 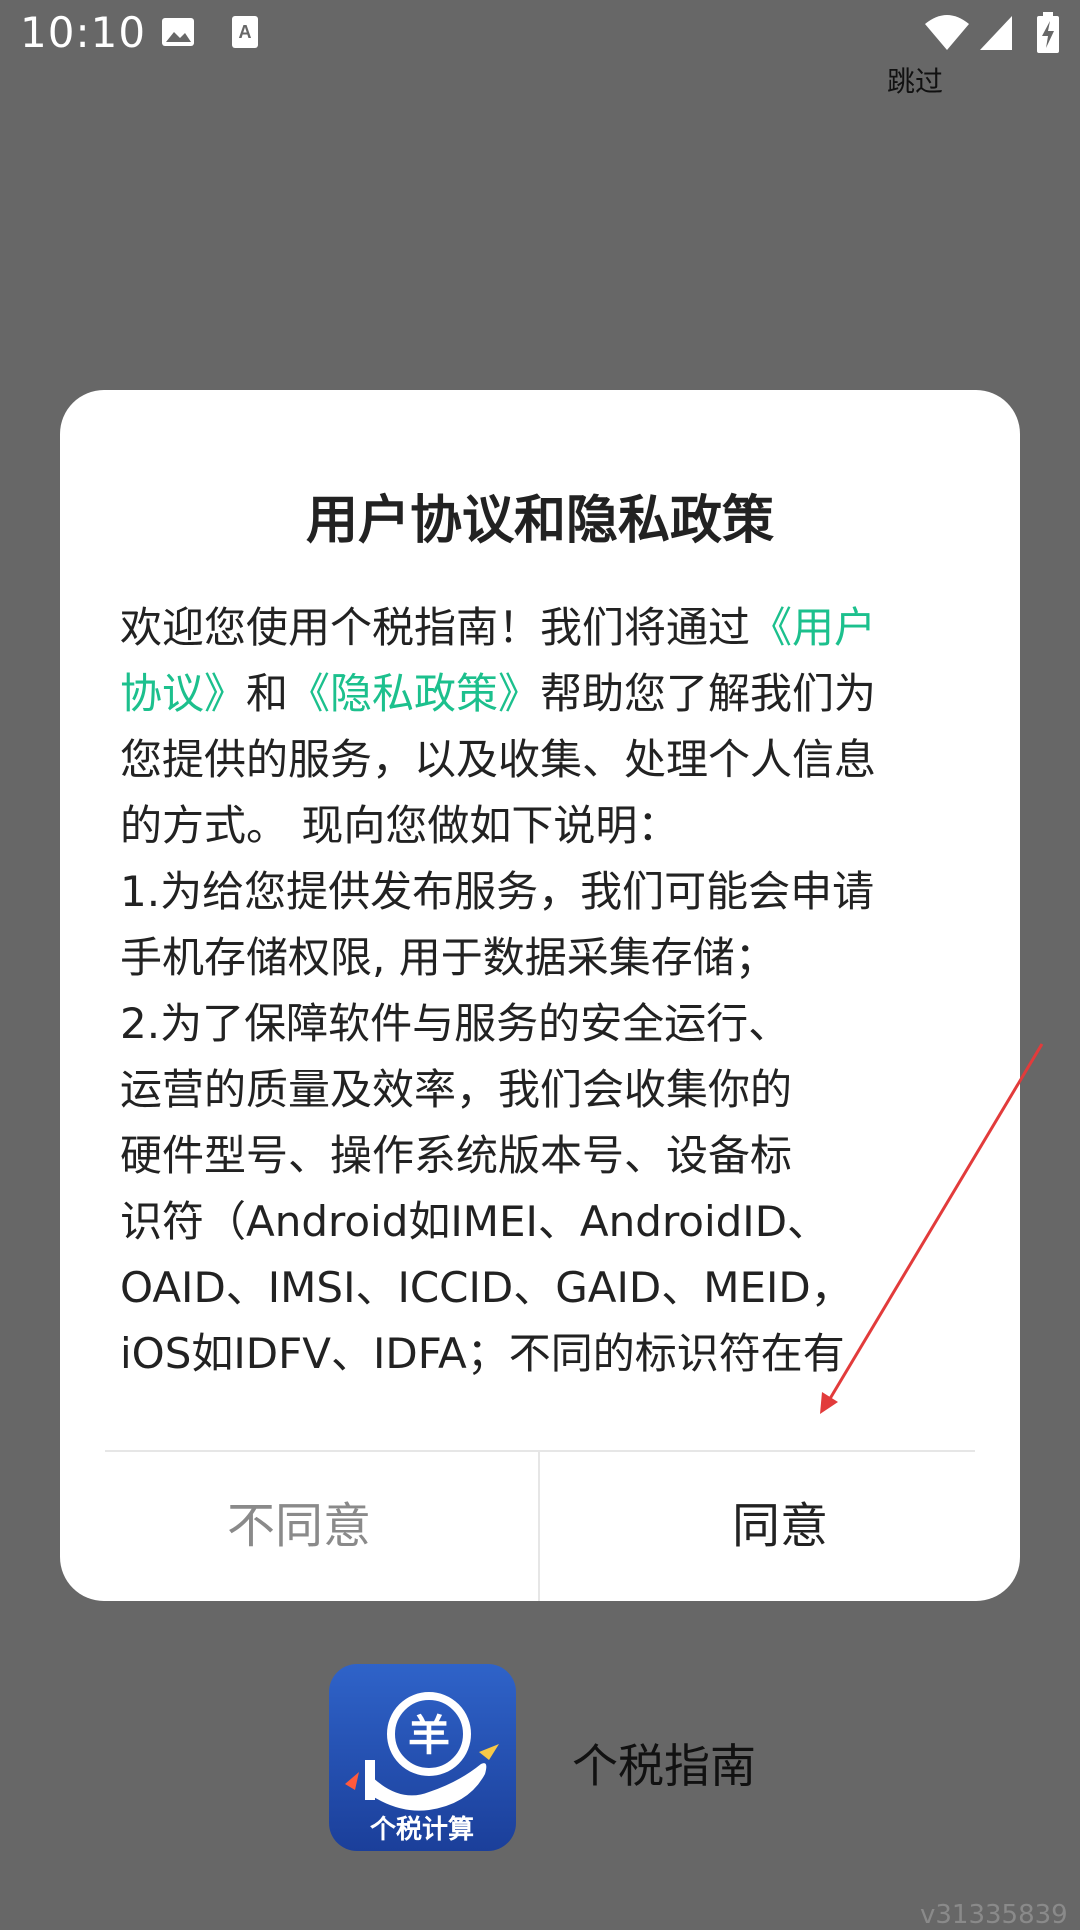 I want to click on content-text: iOS如IDFV、IDFA；不同的标识符在有, so click(x=482, y=1353).